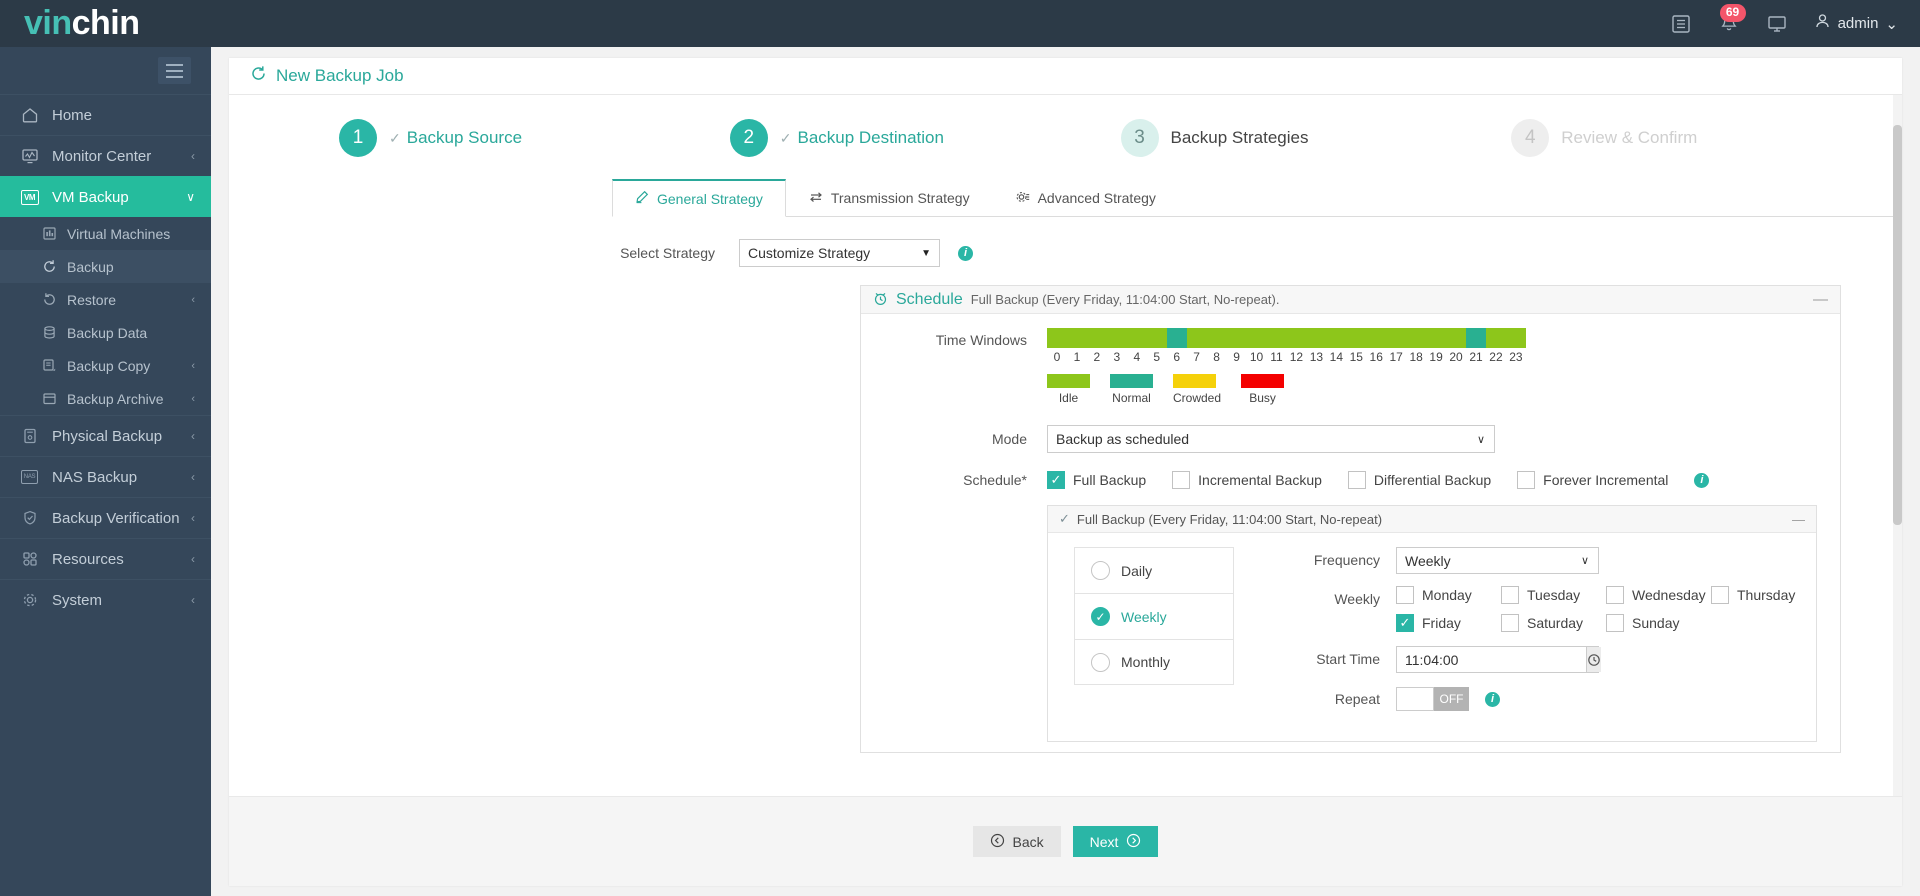  Describe the element at coordinates (105, 155) in the screenshot. I see `sidebar-item-monitor-center: Monitor Center ‹` at that location.